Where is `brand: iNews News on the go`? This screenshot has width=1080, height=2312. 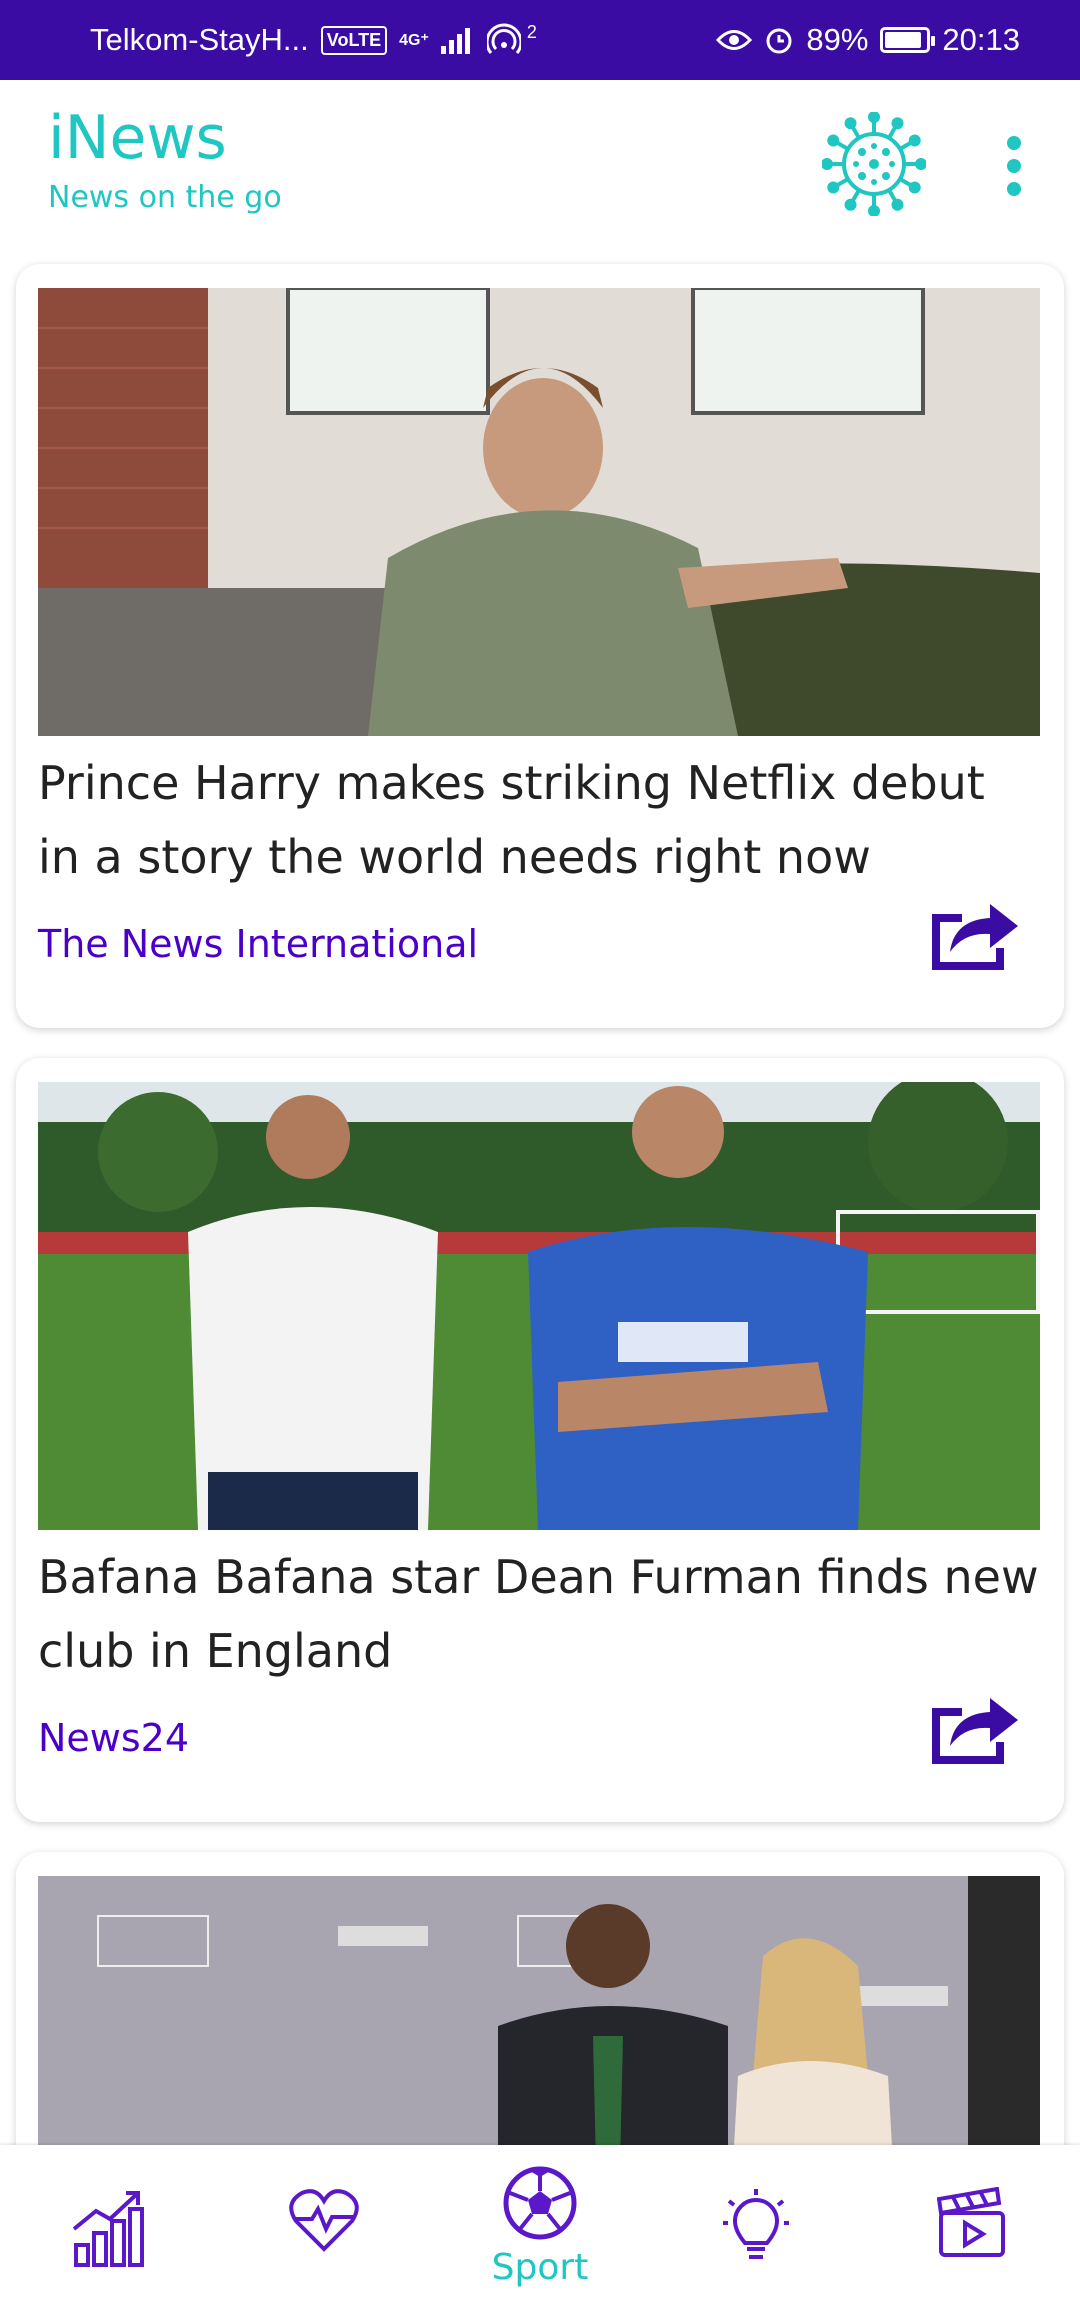 brand: iNews News on the go is located at coordinates (165, 160).